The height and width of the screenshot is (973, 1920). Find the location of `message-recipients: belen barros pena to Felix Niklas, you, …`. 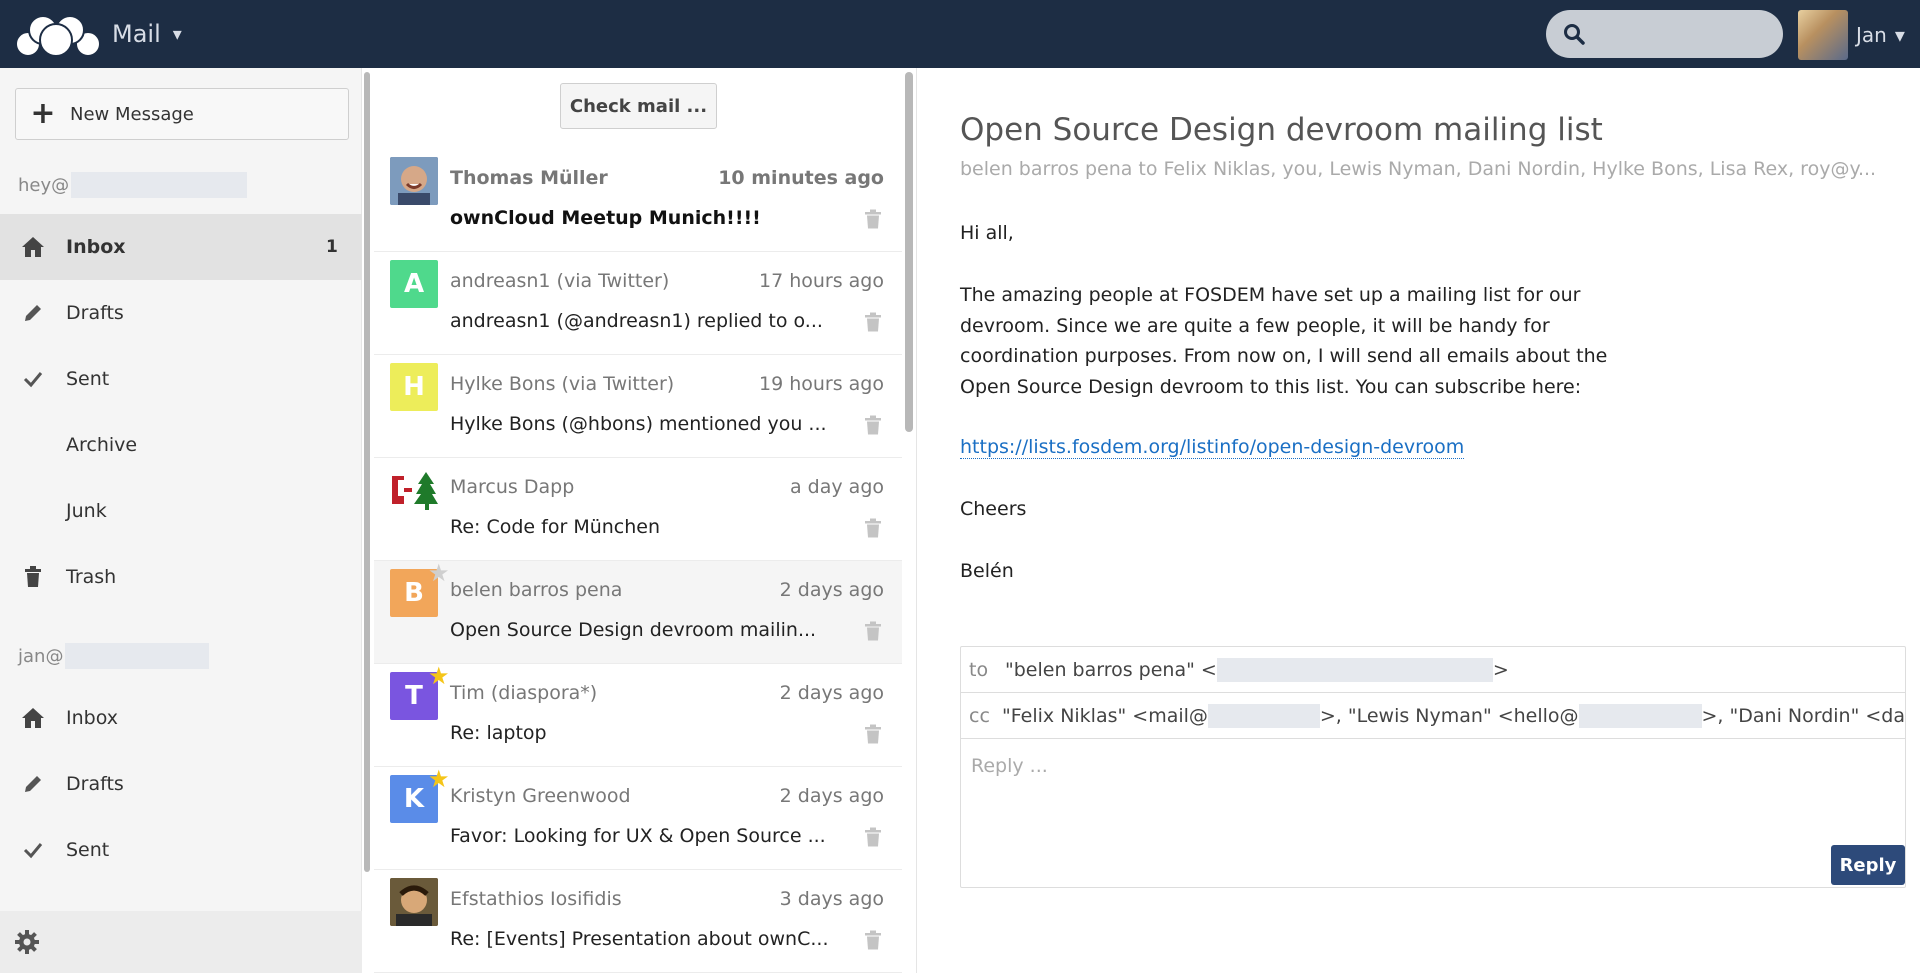

message-recipients: belen barros pena to Felix Niklas, you, … is located at coordinates (1418, 169).